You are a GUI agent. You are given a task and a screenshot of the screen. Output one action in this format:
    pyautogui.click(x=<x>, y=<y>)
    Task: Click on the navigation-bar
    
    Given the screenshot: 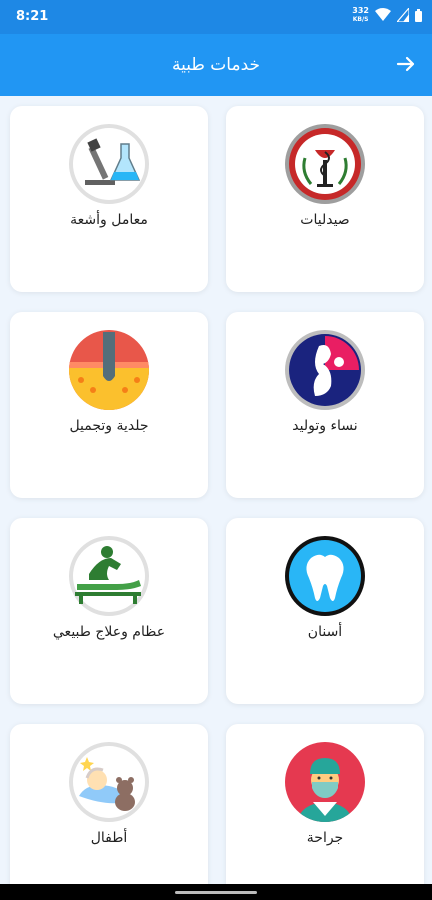 What is the action you would take?
    pyautogui.click(x=216, y=892)
    